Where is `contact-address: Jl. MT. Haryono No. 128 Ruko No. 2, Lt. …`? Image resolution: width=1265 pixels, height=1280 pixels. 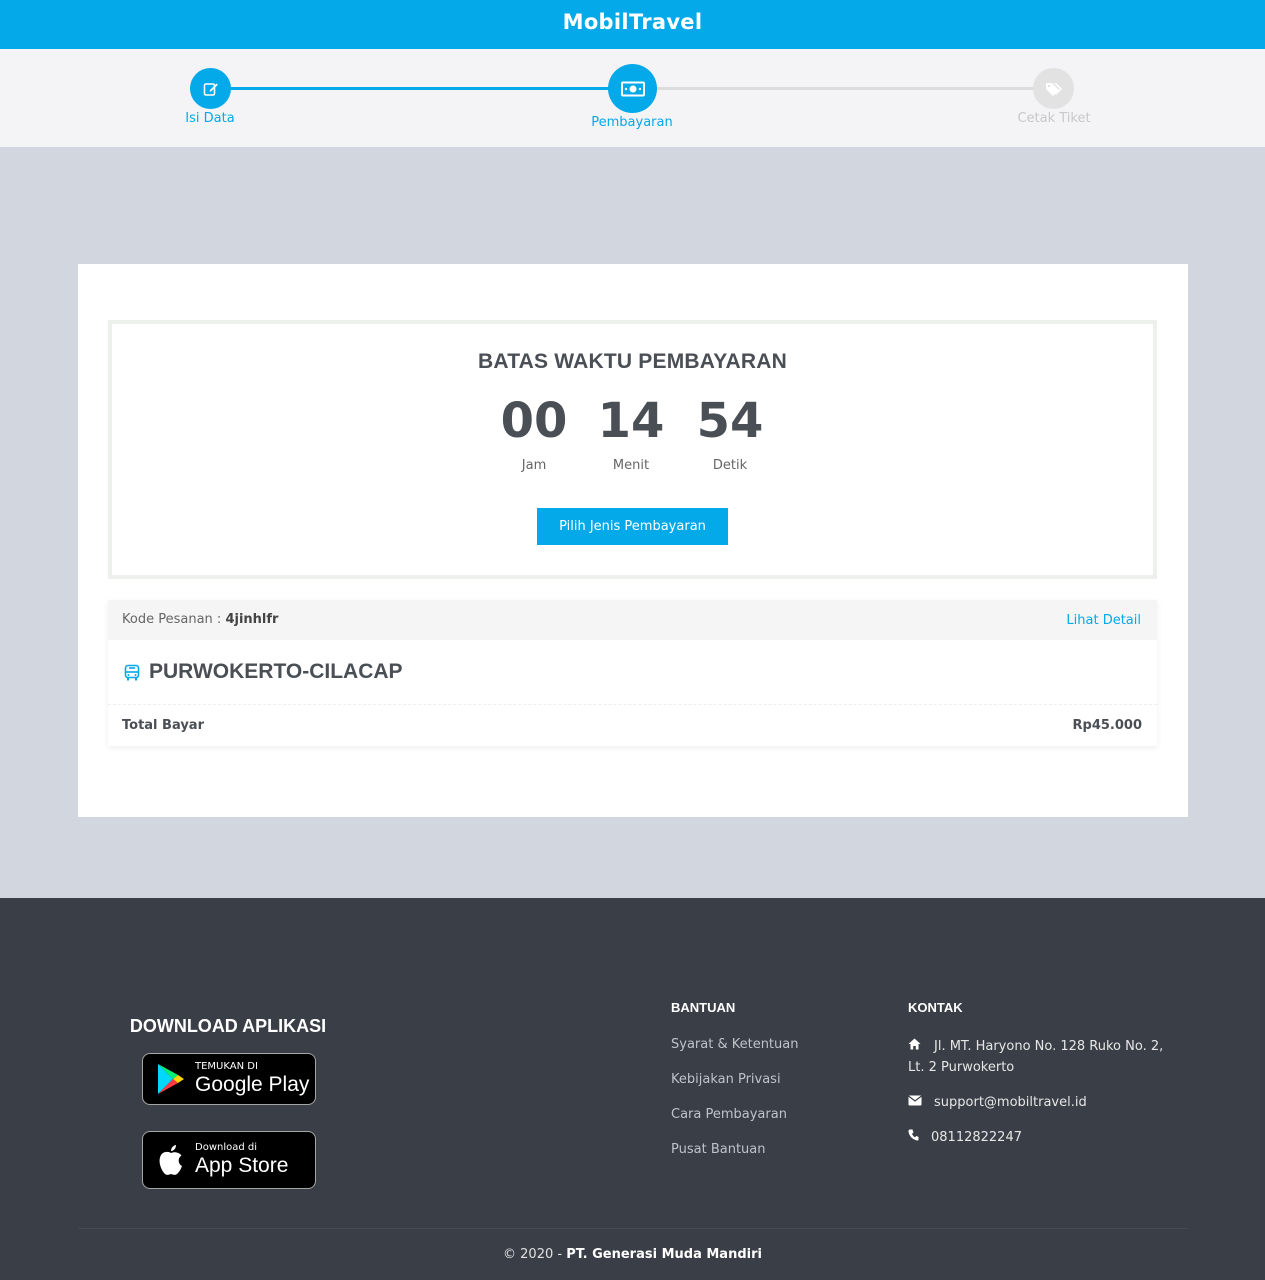 contact-address: Jl. MT. Haryono No. 128 Ruko No. 2, Lt. … is located at coordinates (1038, 1057).